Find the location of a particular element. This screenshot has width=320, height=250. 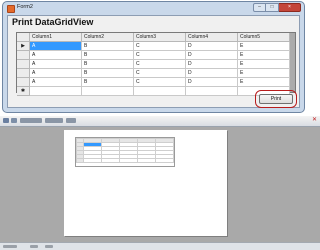

minimize-button: – is located at coordinates (259, 7).